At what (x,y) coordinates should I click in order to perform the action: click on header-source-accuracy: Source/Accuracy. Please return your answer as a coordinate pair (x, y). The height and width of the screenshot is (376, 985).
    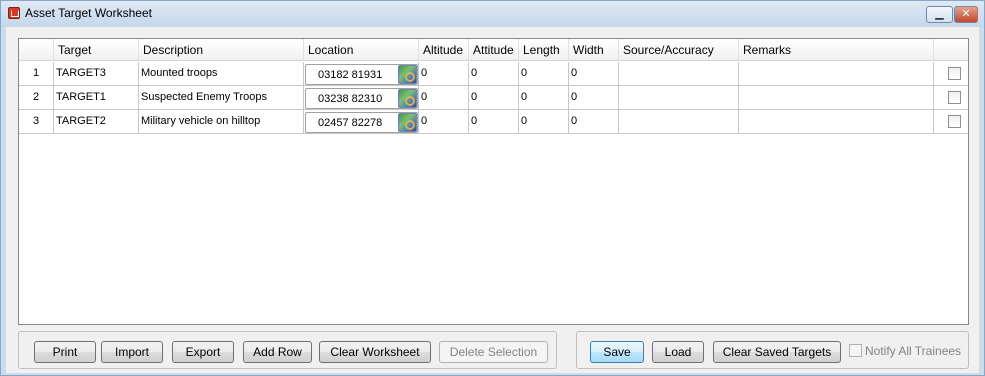
    Looking at the image, I should click on (679, 50).